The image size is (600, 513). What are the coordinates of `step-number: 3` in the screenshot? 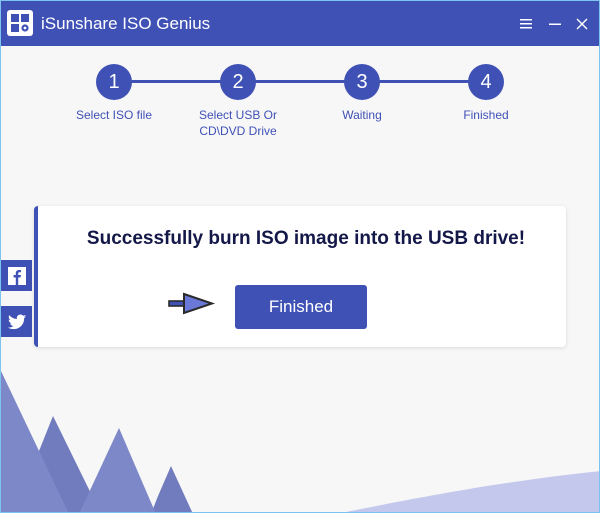 It's located at (362, 82).